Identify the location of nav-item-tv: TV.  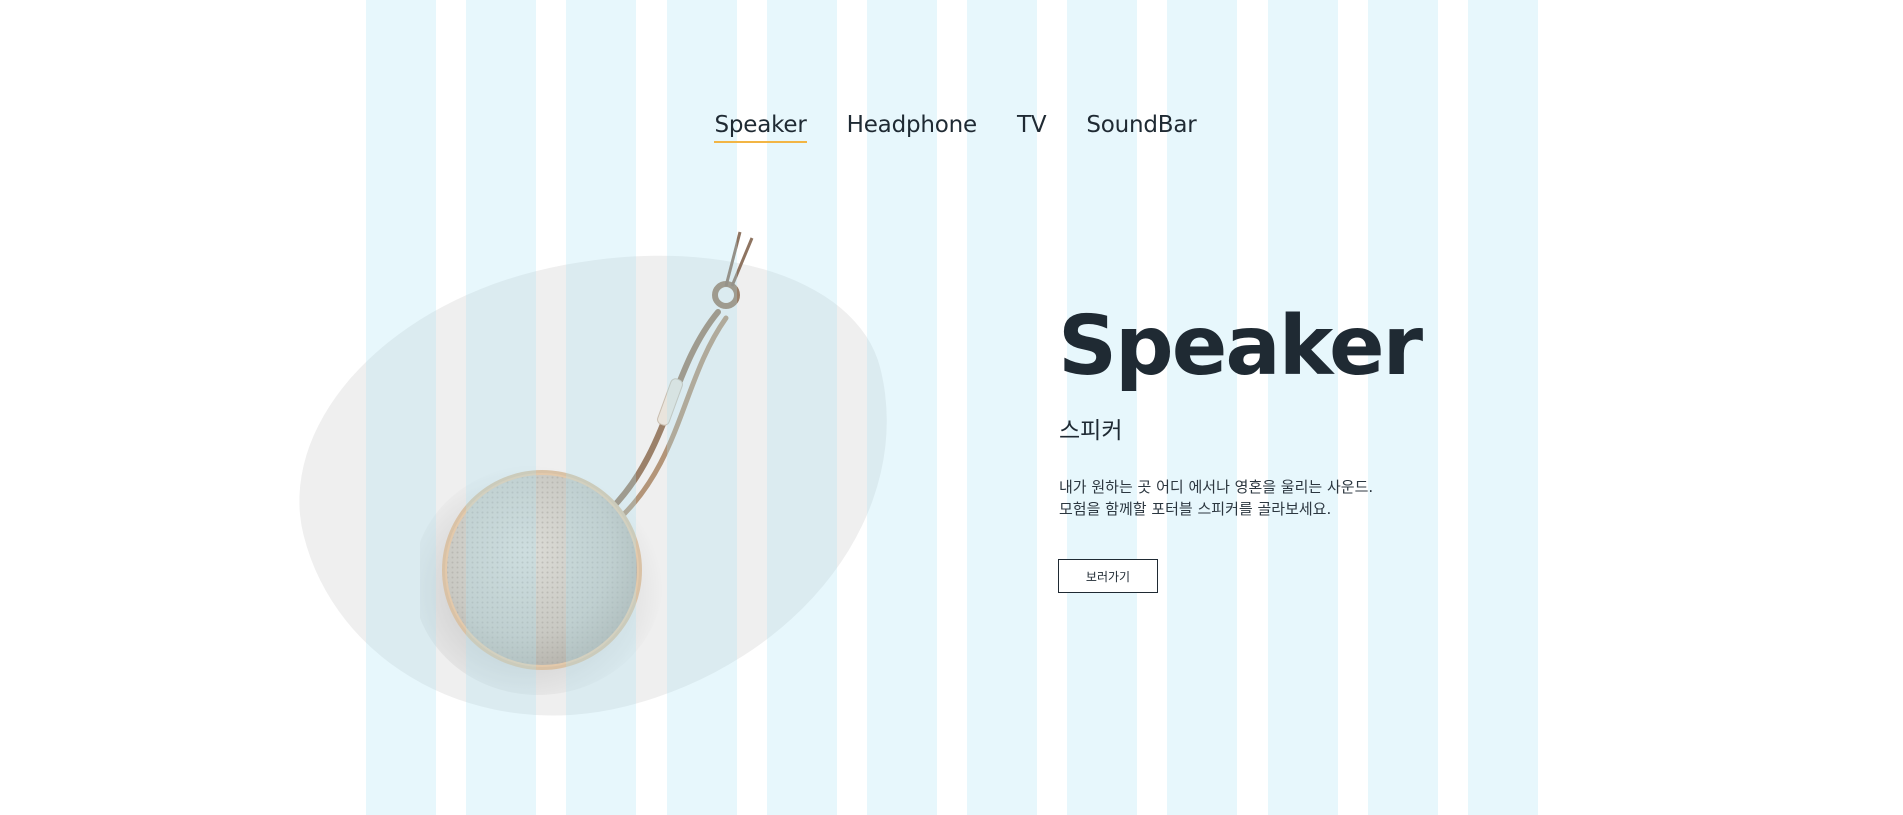
(1032, 127).